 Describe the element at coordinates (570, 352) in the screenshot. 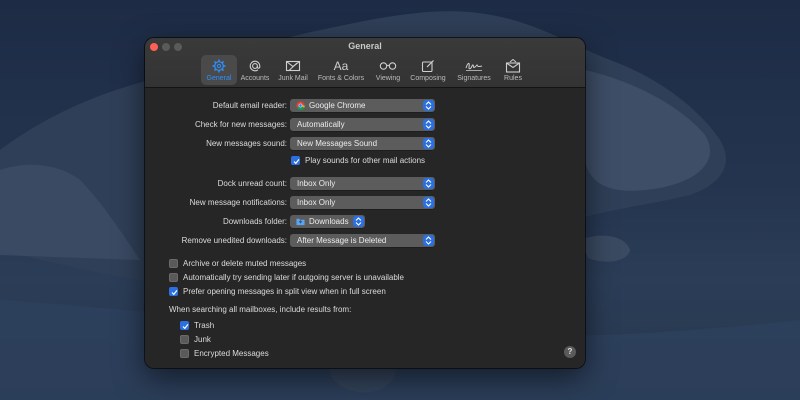

I see `help-button: ?` at that location.